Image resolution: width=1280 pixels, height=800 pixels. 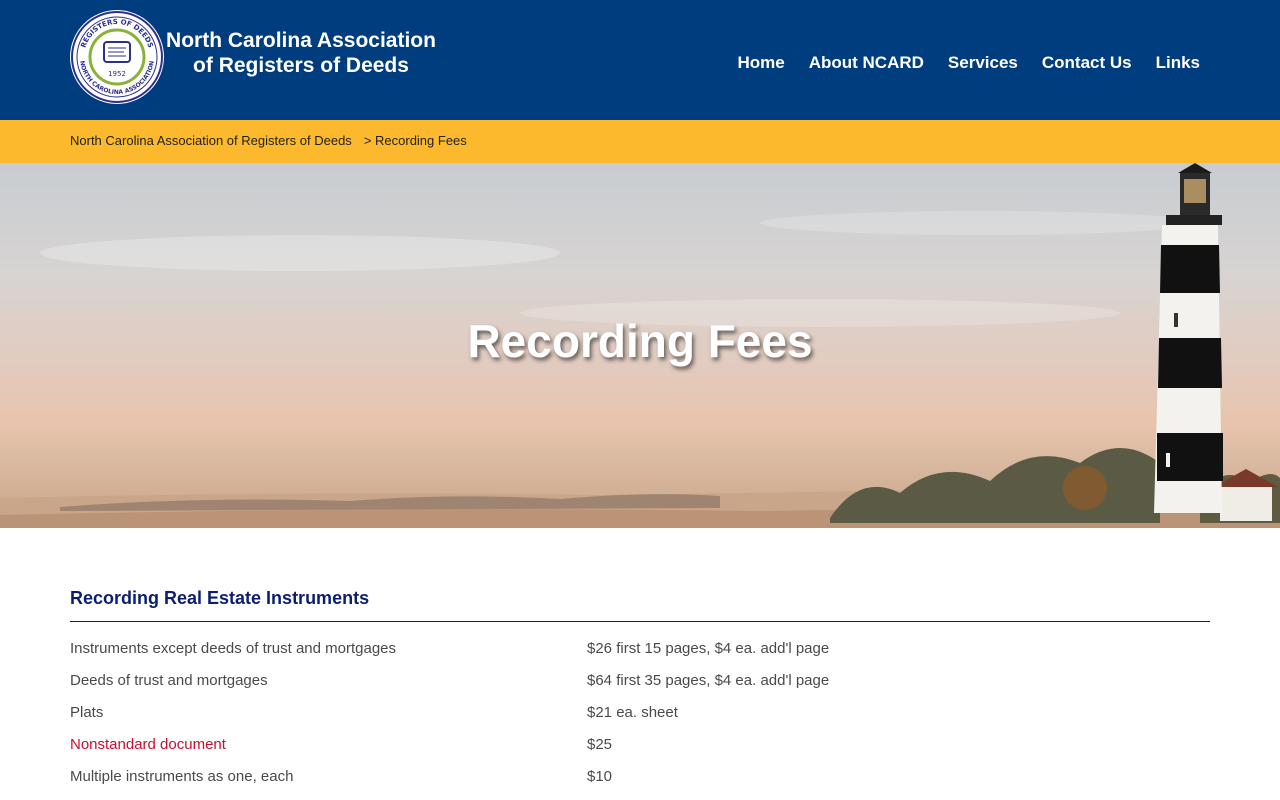 What do you see at coordinates (708, 648) in the screenshot?
I see `fee-row-value: $26 first 15 pages, $4 ea. add'l page` at bounding box center [708, 648].